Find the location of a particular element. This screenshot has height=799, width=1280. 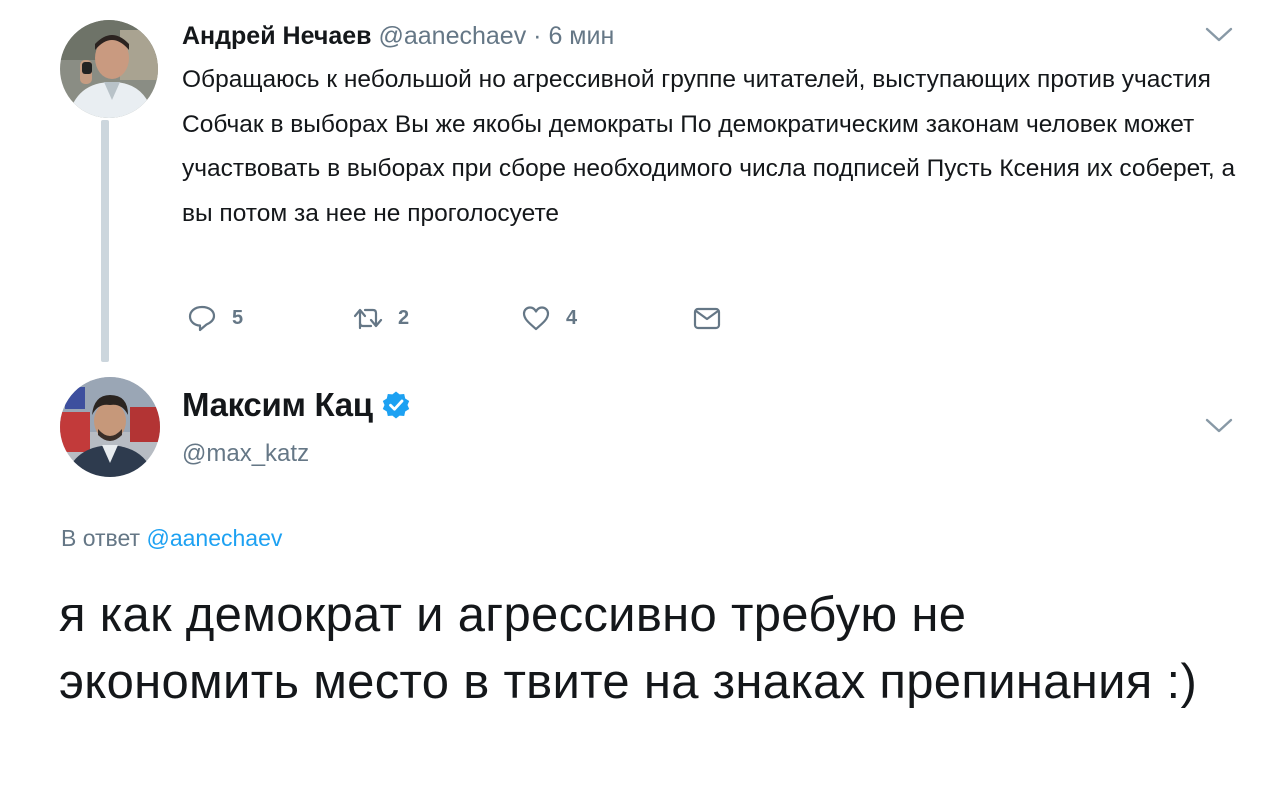

reply-count: 5 is located at coordinates (238, 317).